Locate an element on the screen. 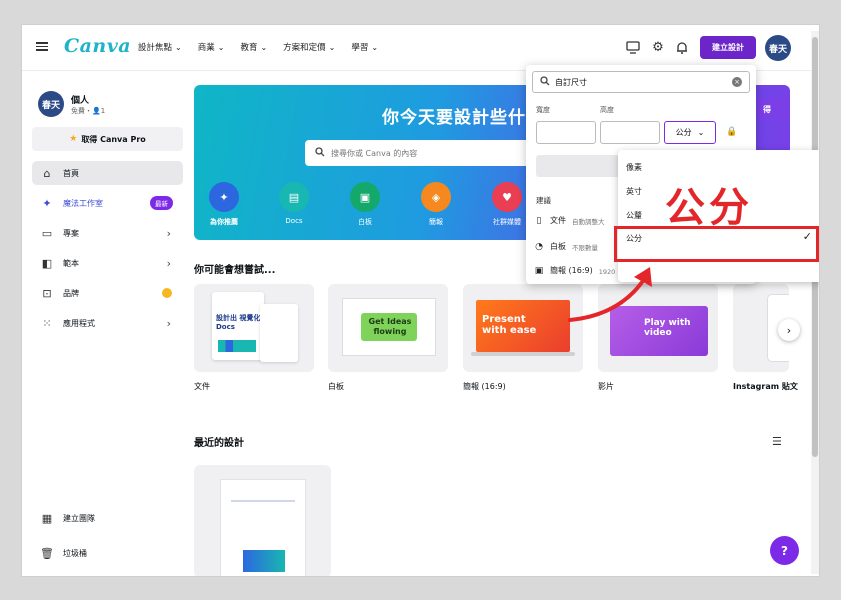 Image resolution: width=841 pixels, height=600 pixels. category-social-media: ♥ 社群媒體 is located at coordinates (507, 204).